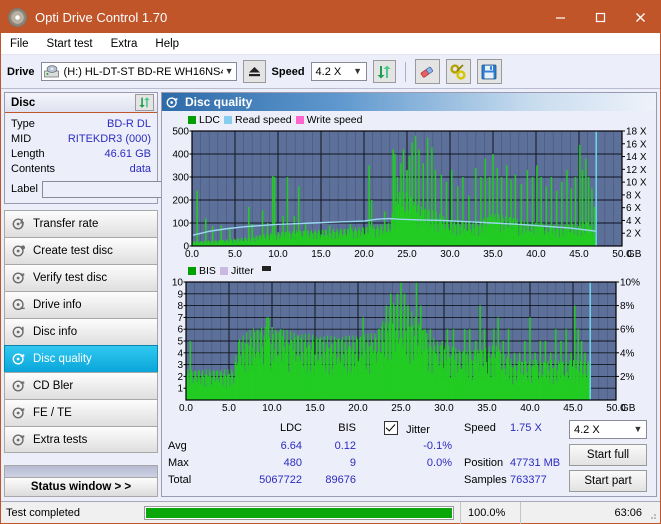 The height and width of the screenshot is (524, 661). What do you see at coordinates (144, 102) in the screenshot?
I see `disc-refresh-button` at bounding box center [144, 102].